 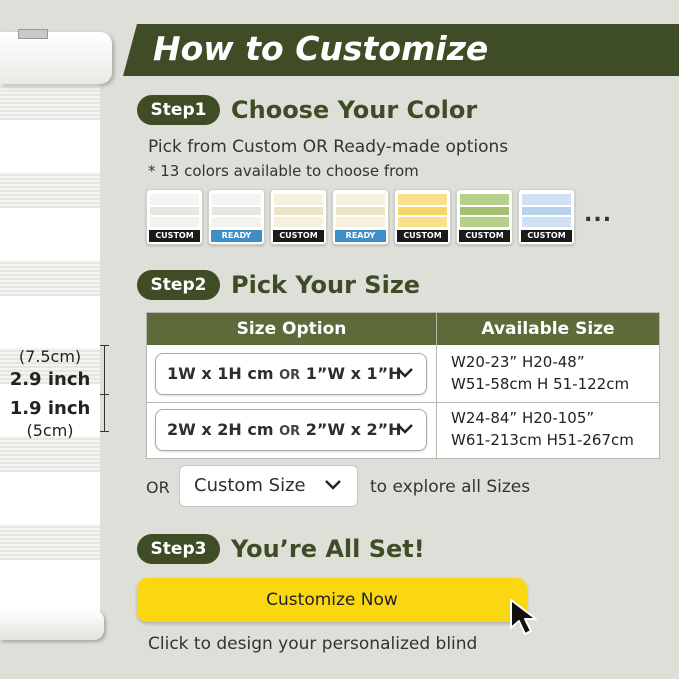 I want to click on explore-sizes-text: to explore all Sizes, so click(x=450, y=487).